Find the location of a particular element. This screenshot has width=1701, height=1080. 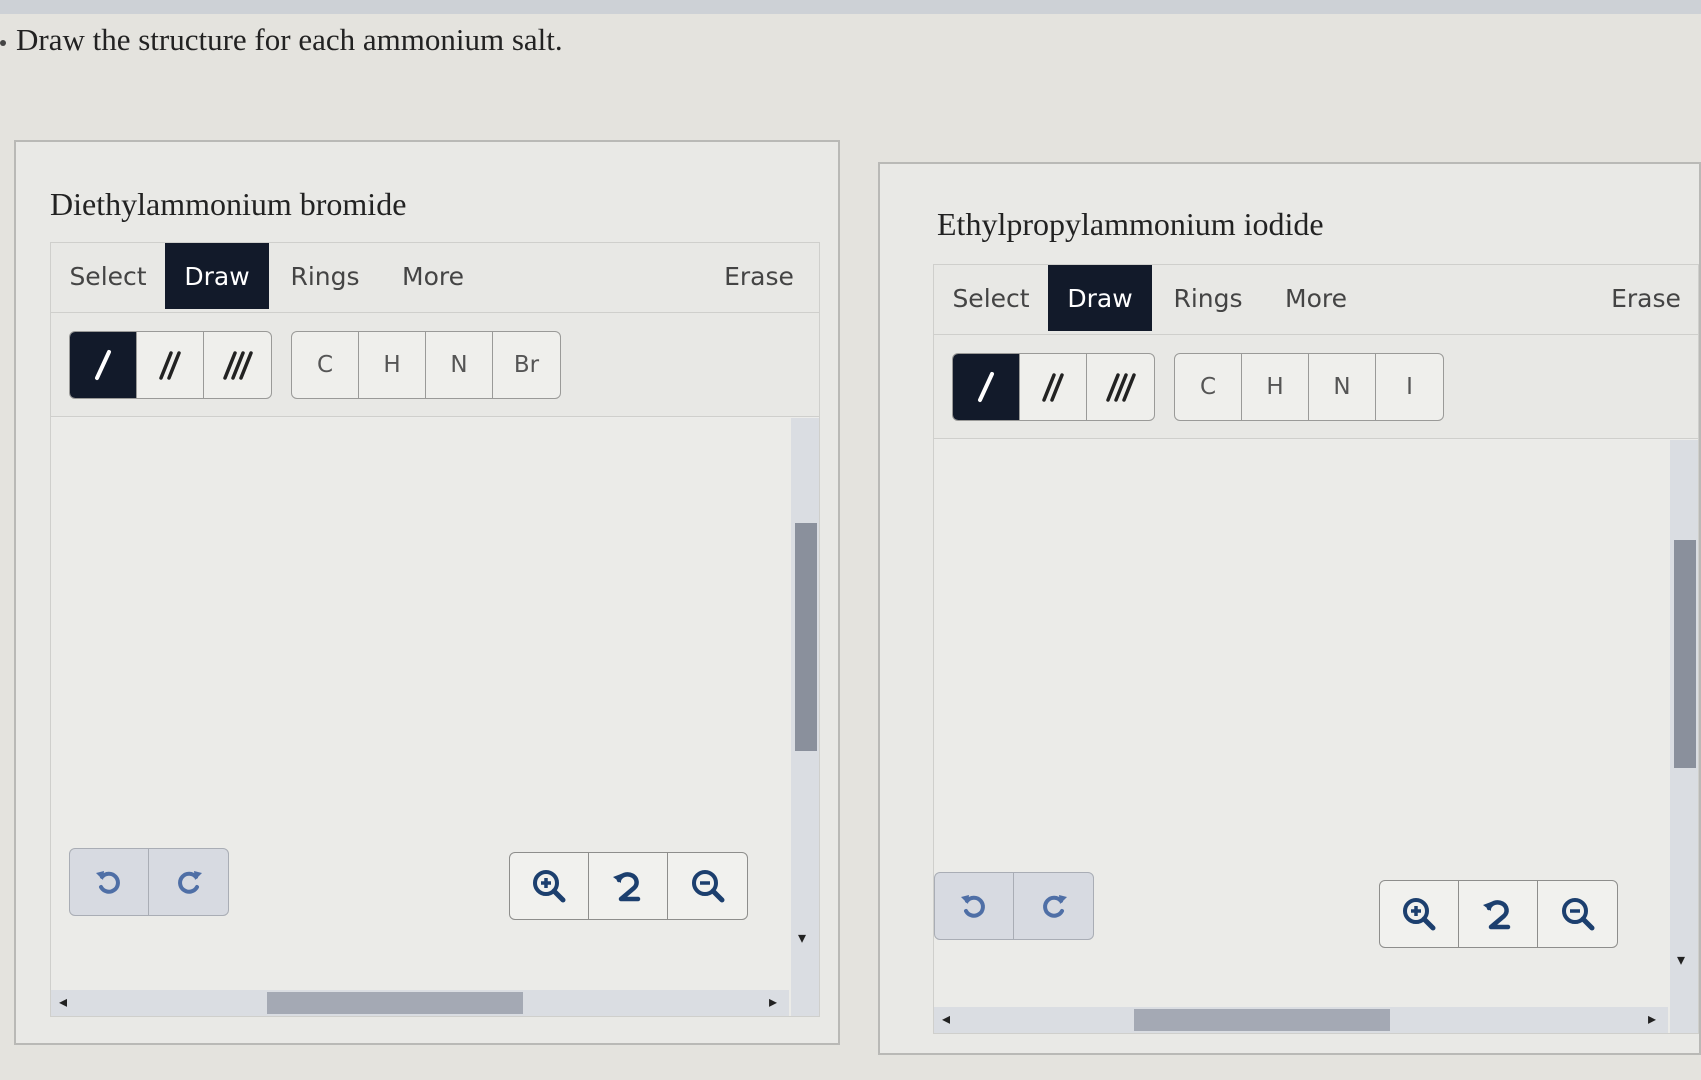

tool-row: C H N Br is located at coordinates (435, 365).